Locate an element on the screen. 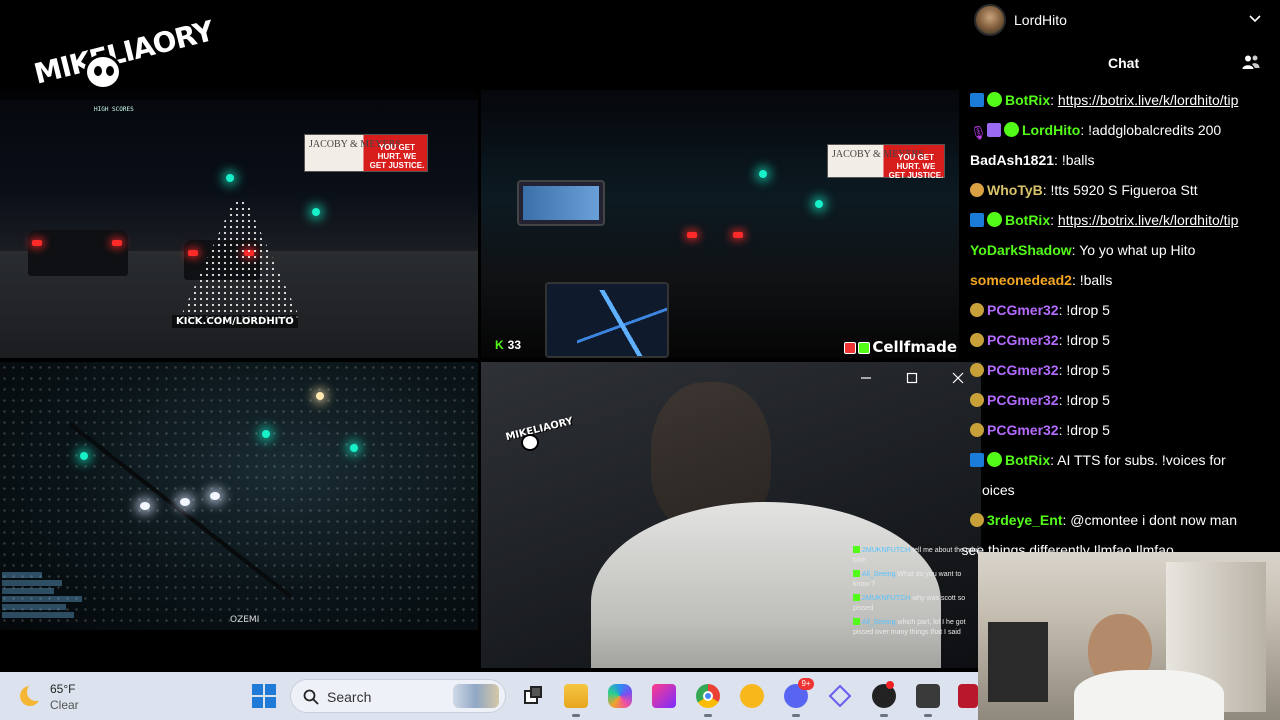 This screenshot has height=720, width=1280. maximize-button is located at coordinates (912, 377).